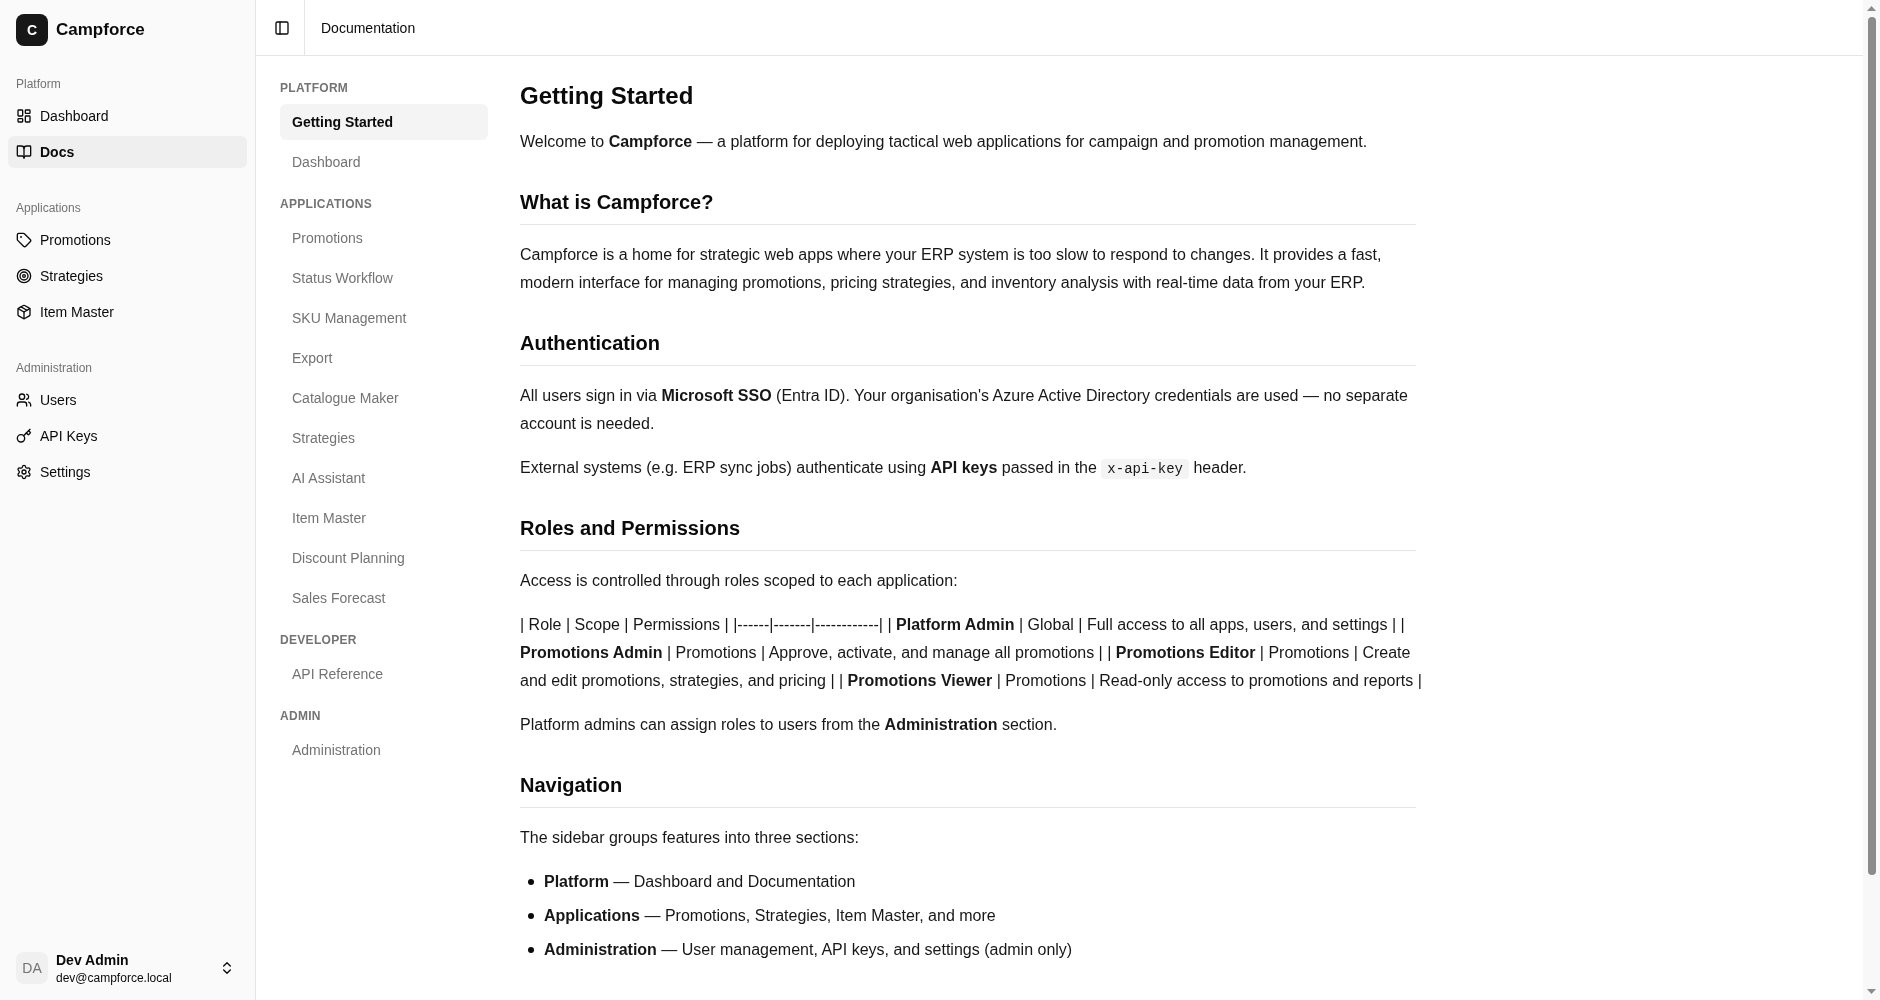 The image size is (1880, 1000). Describe the element at coordinates (24, 472) in the screenshot. I see `settings-icon` at that location.